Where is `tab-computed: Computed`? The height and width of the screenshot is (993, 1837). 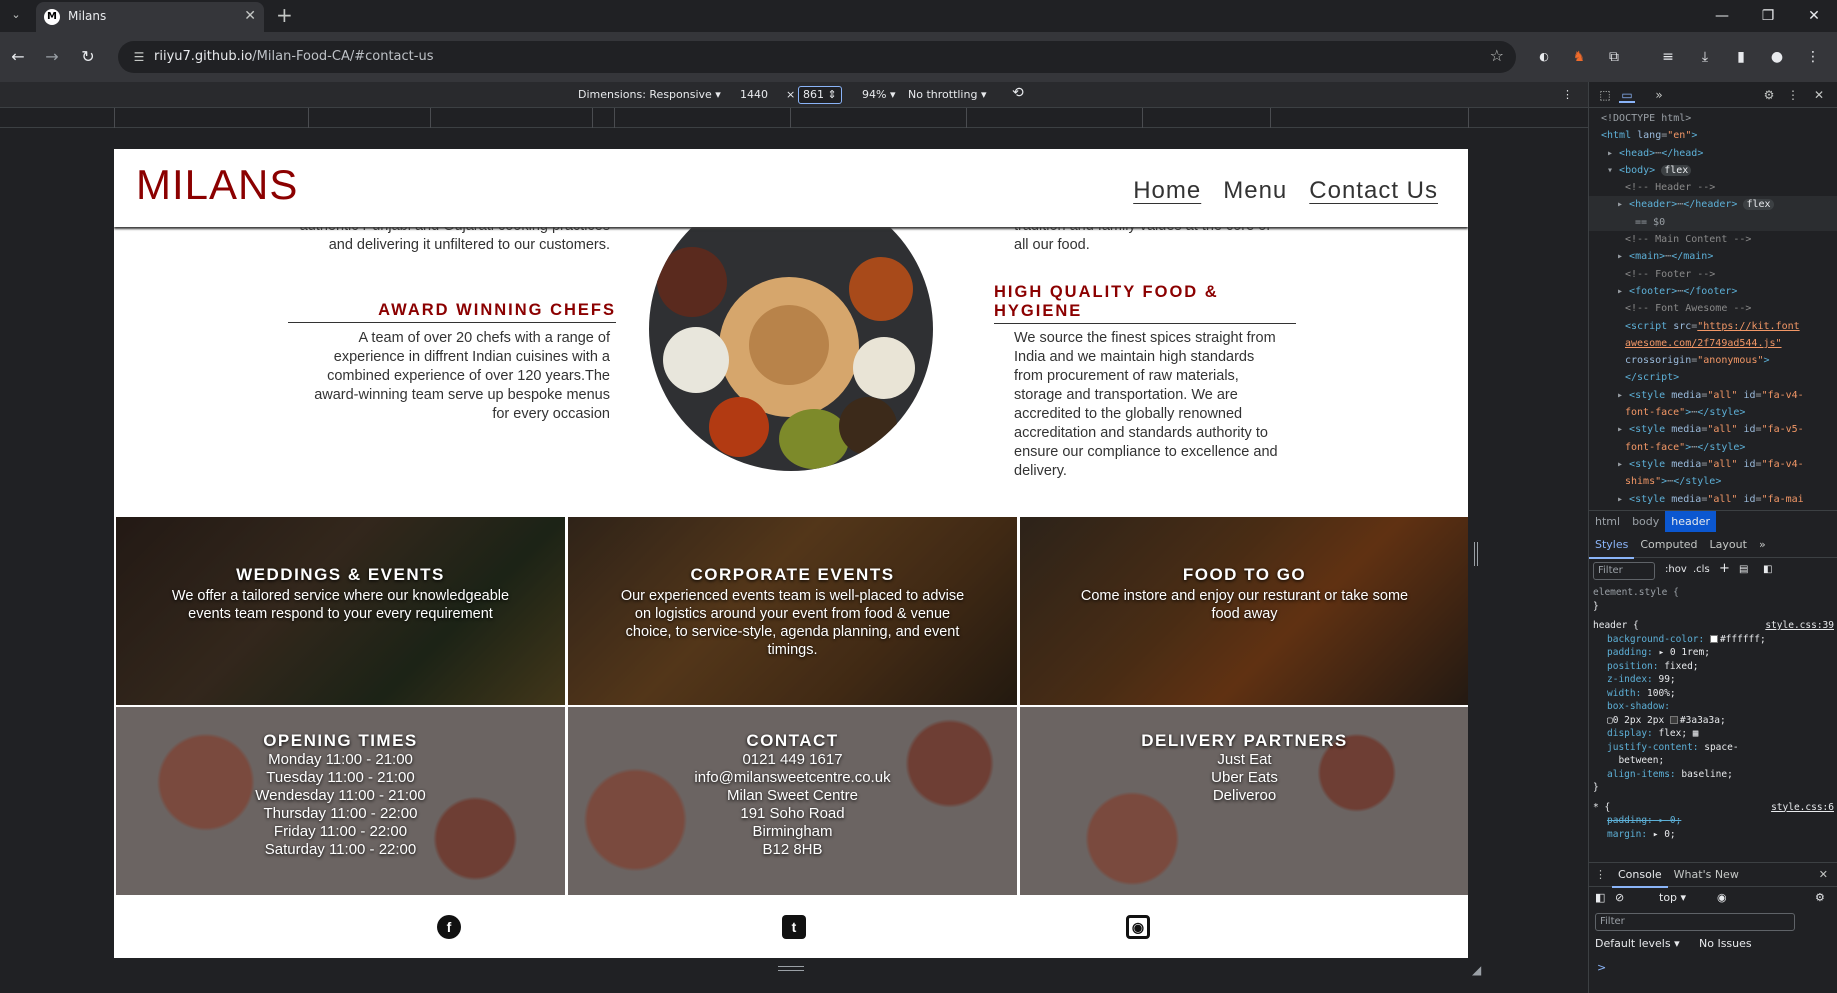 tab-computed: Computed is located at coordinates (1668, 544).